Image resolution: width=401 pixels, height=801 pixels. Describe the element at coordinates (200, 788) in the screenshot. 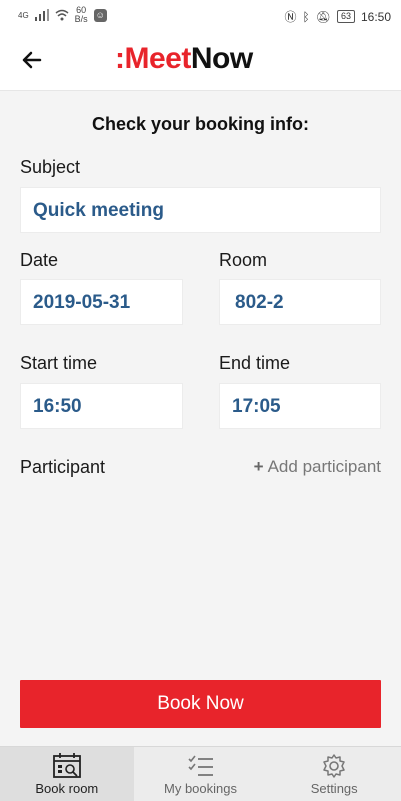

I see `nav-label-my-bookings: My bookings` at that location.